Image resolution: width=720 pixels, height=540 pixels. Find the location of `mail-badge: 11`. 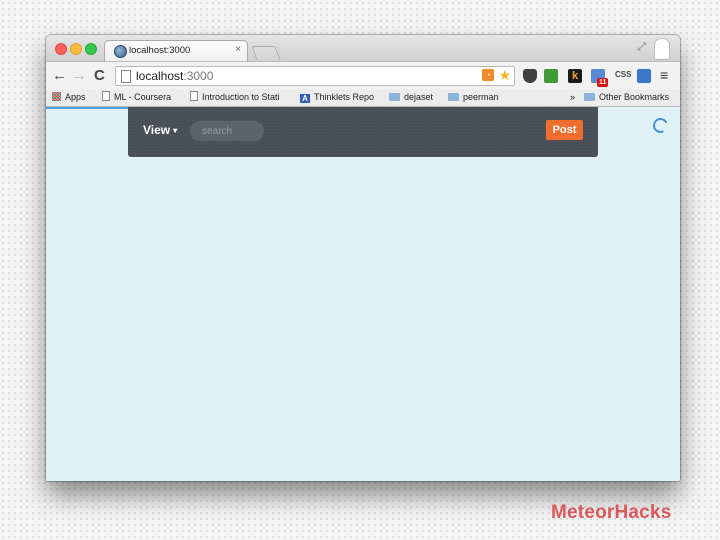

mail-badge: 11 is located at coordinates (603, 82).